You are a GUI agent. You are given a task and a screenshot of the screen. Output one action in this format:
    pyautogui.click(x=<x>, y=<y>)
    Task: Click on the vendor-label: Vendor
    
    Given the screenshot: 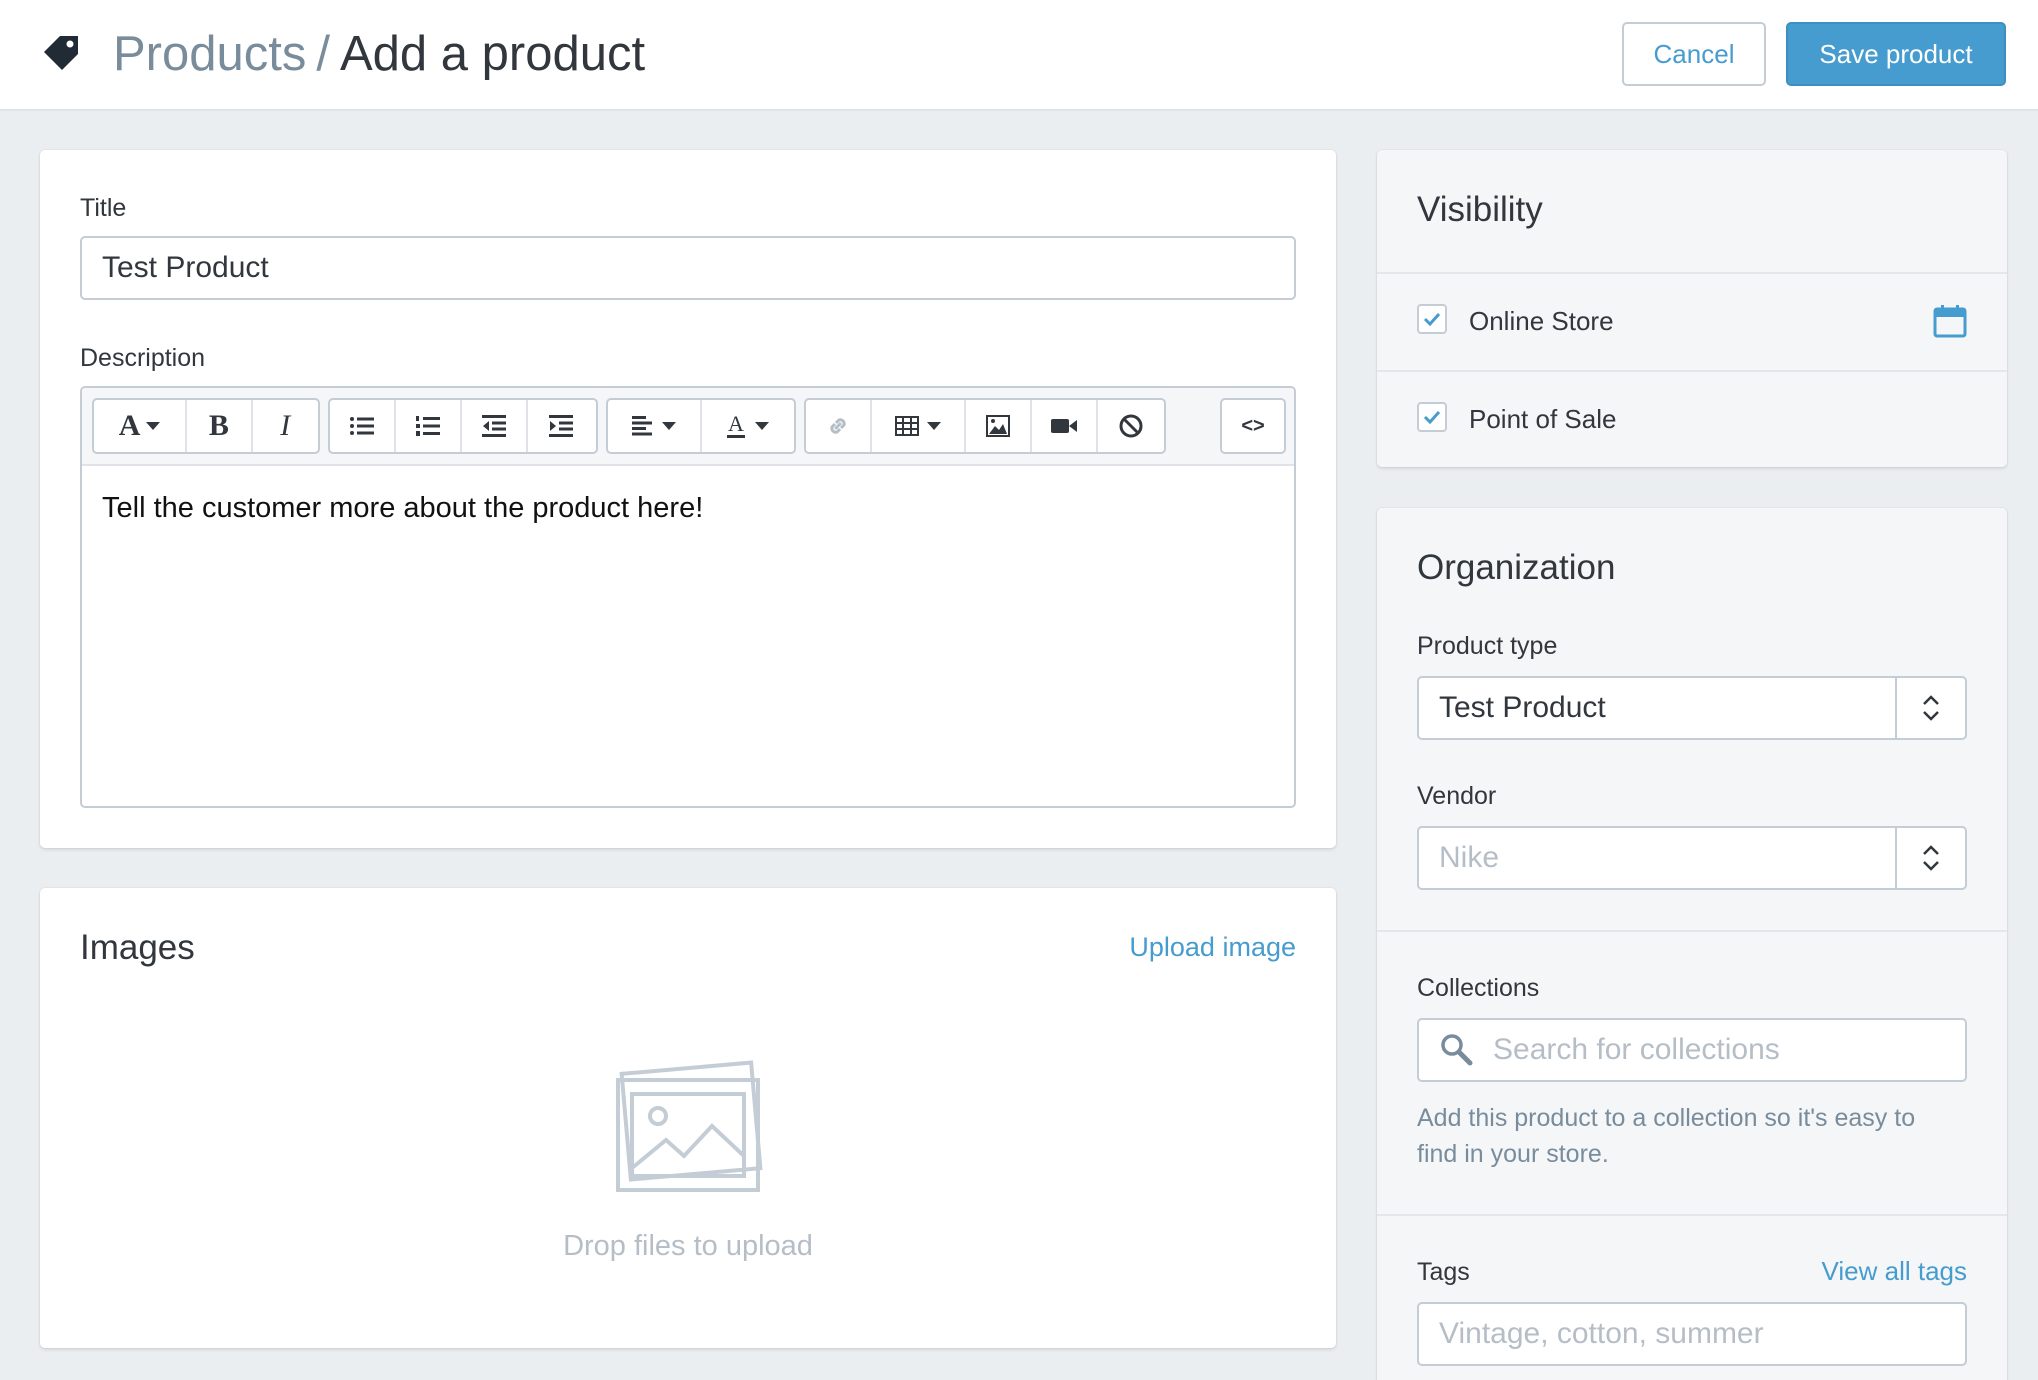 What is the action you would take?
    pyautogui.click(x=1457, y=796)
    